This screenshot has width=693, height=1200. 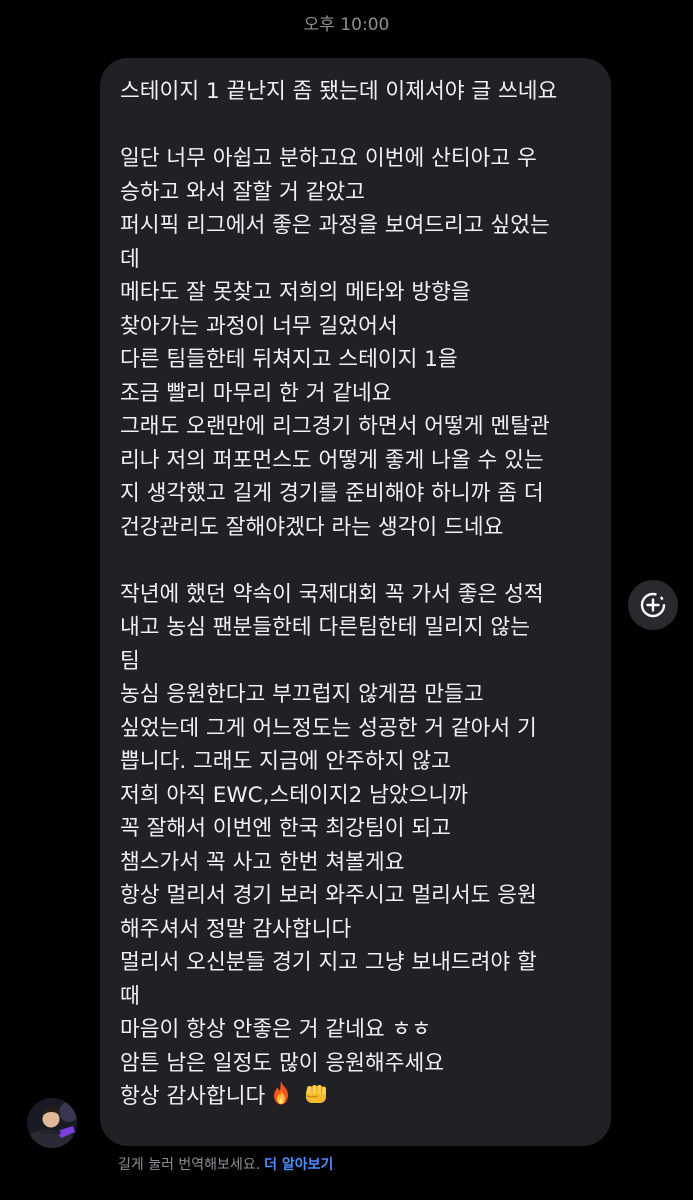 What do you see at coordinates (282, 1063) in the screenshot?
I see `message-line: 암튼 남은 일정도 많이 응원해주세요` at bounding box center [282, 1063].